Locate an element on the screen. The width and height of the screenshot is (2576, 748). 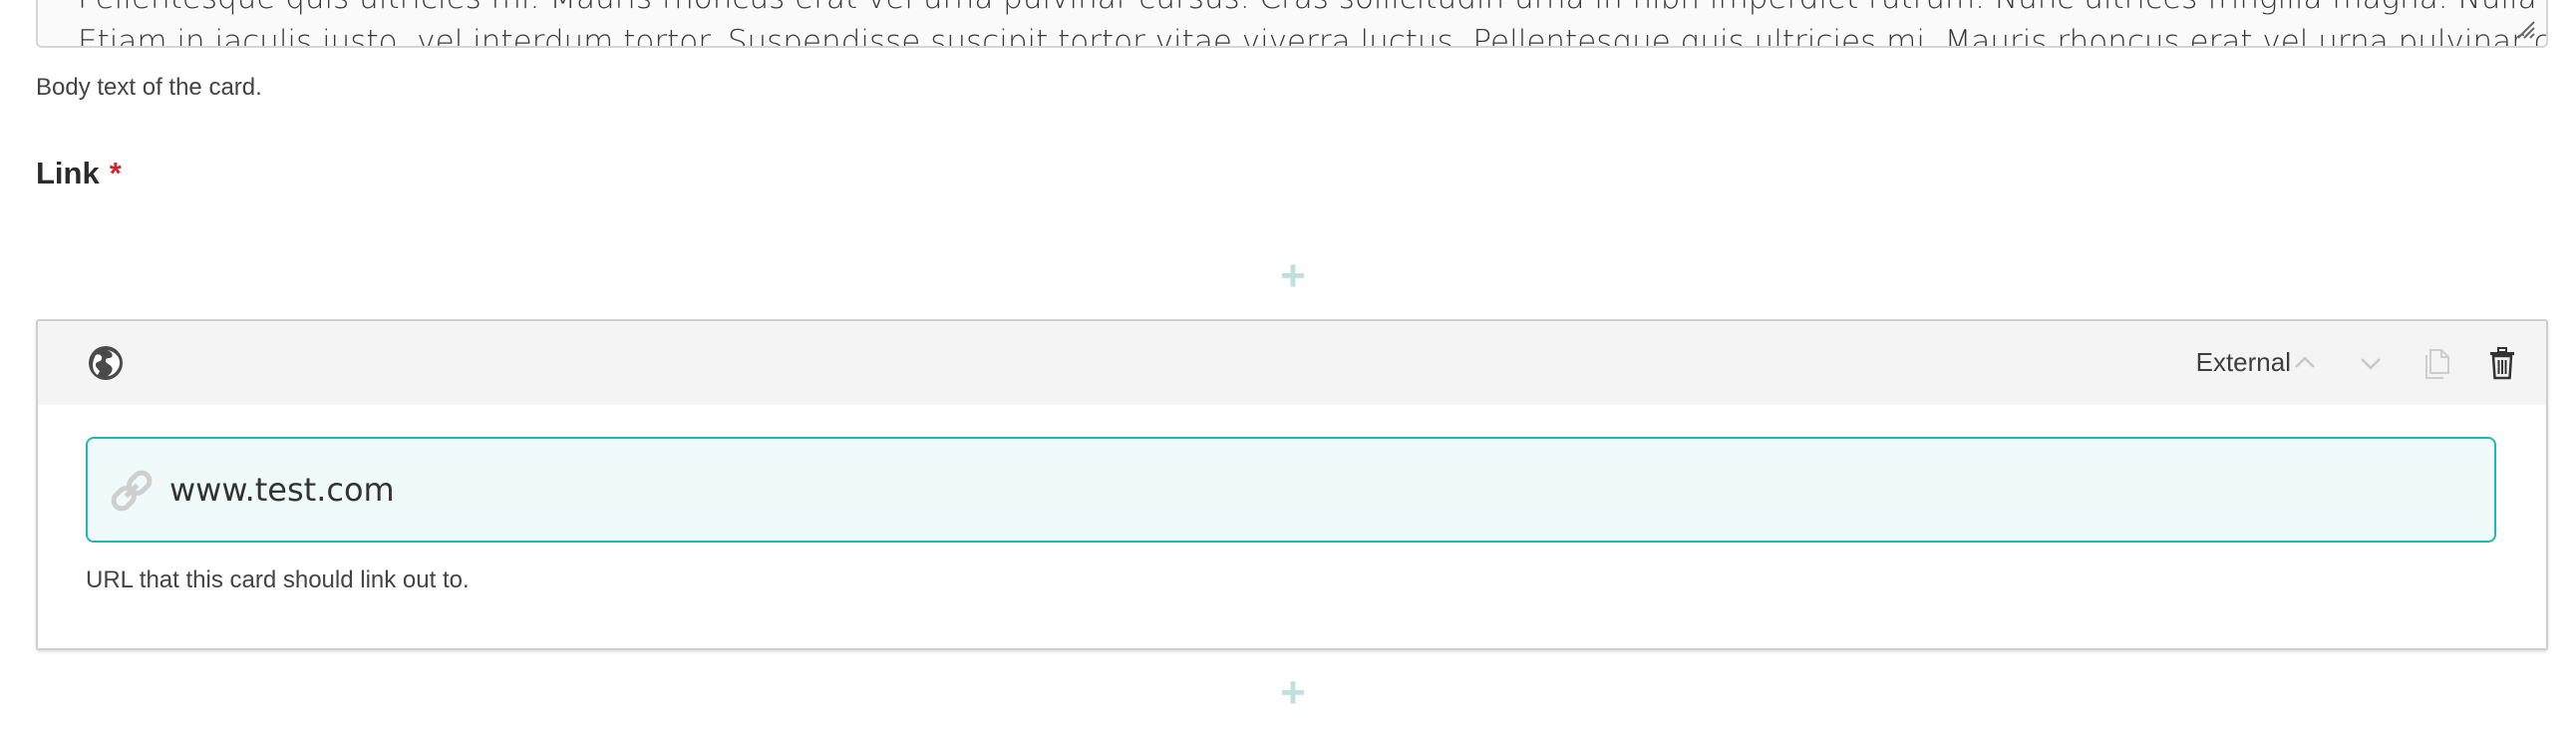
copy-icon is located at coordinates (2436, 363).